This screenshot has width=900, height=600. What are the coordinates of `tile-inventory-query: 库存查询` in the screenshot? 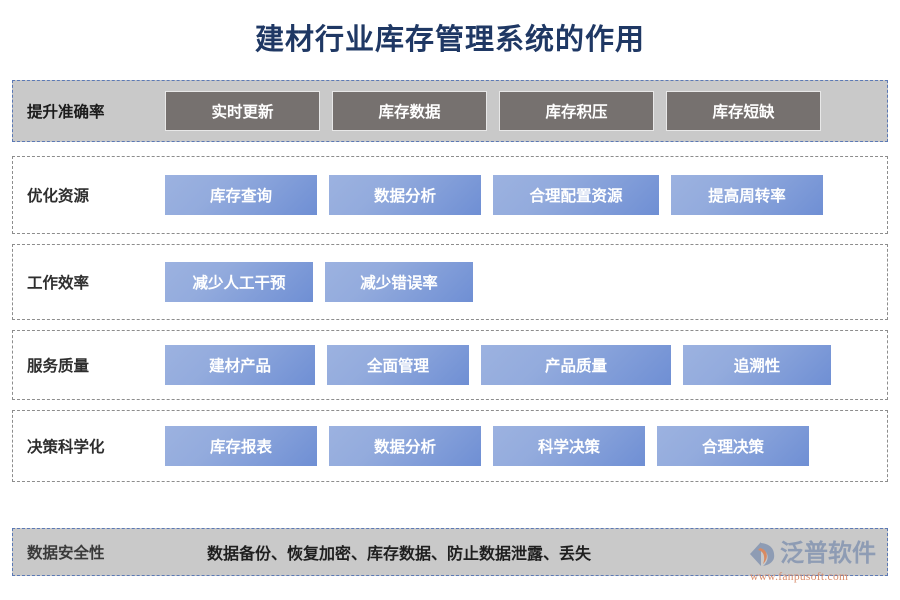 It's located at (241, 195).